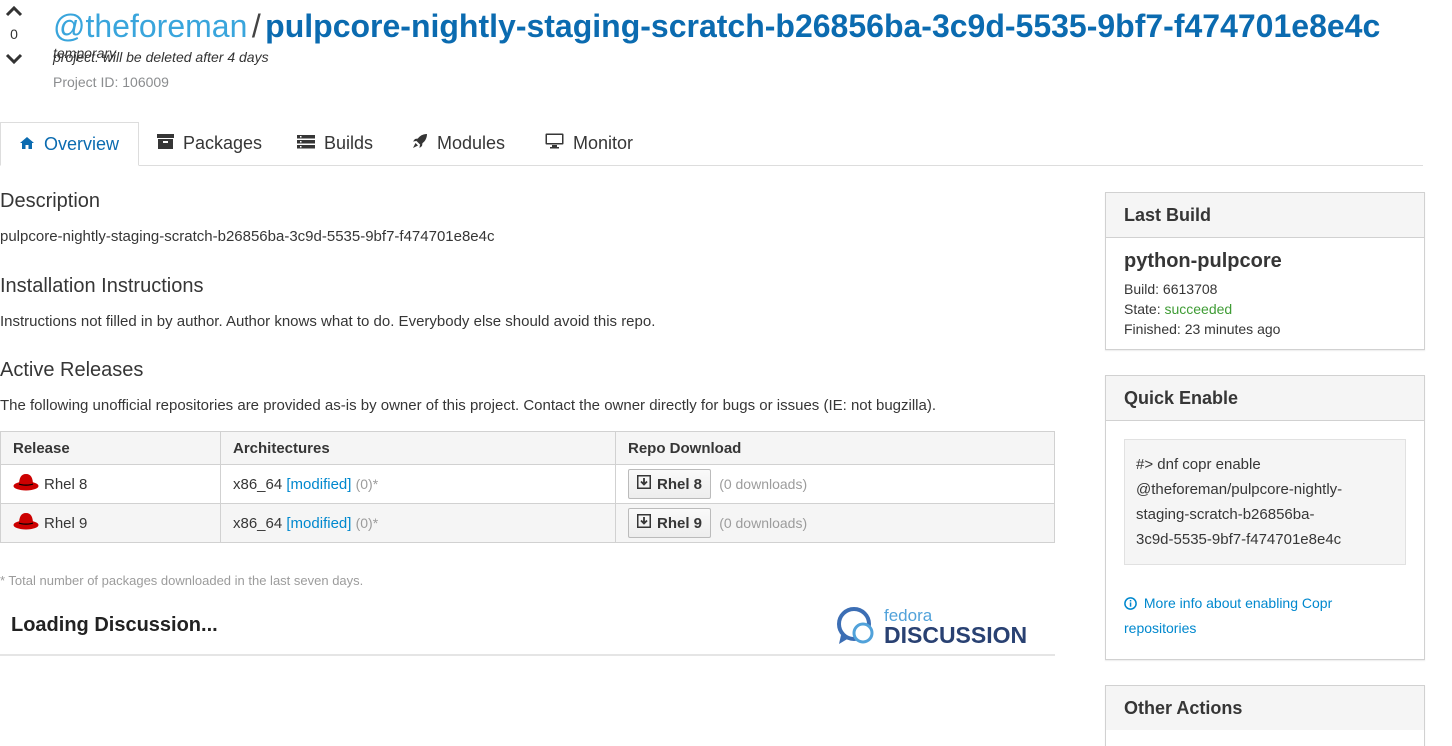 The width and height of the screenshot is (1452, 746). Describe the element at coordinates (150, 26) in the screenshot. I see `owner-link: @theforeman` at that location.